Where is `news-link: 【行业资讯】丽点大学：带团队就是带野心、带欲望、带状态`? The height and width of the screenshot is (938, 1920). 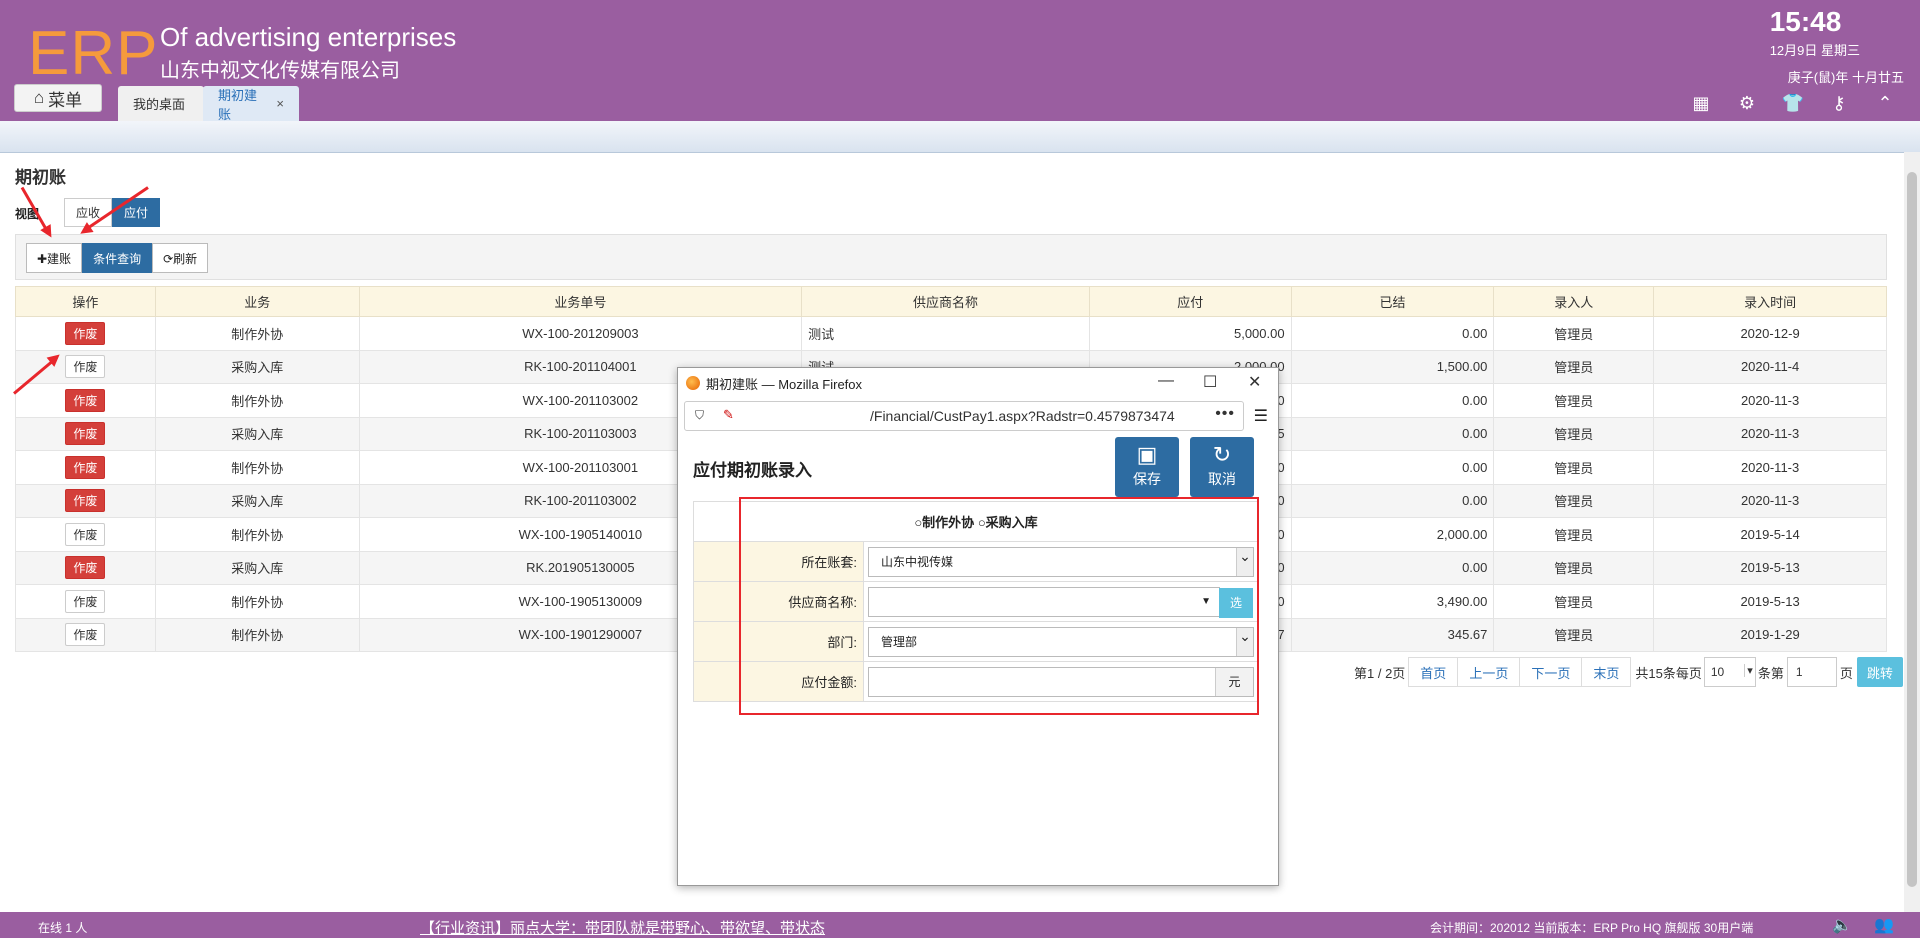 news-link: 【行业资讯】丽点大学：带团队就是带野心、带欲望、带状态 is located at coordinates (622, 927).